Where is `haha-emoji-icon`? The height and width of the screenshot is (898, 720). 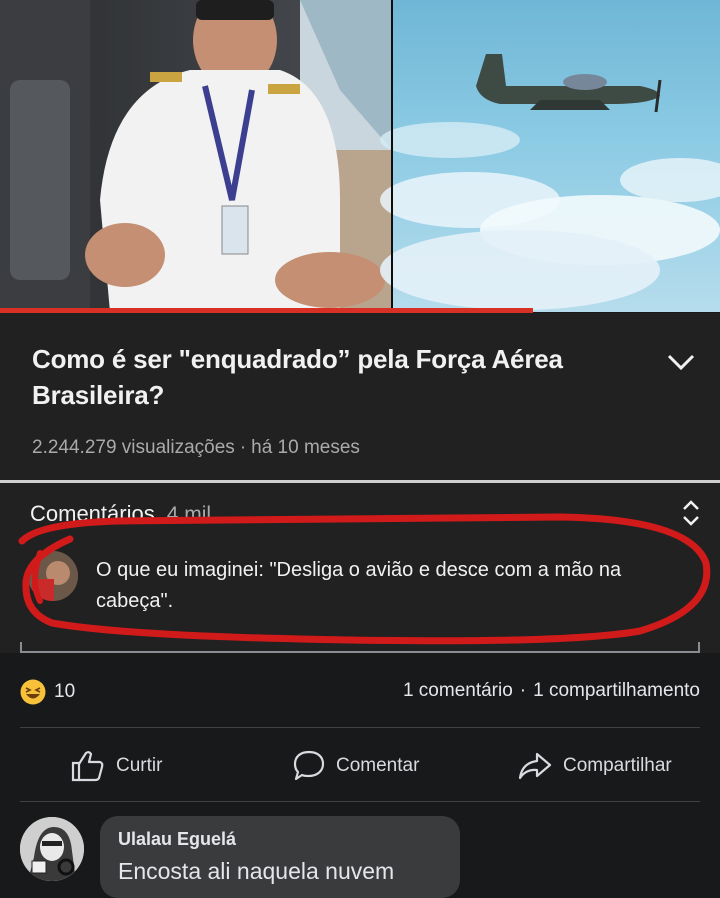
haha-emoji-icon is located at coordinates (33, 692).